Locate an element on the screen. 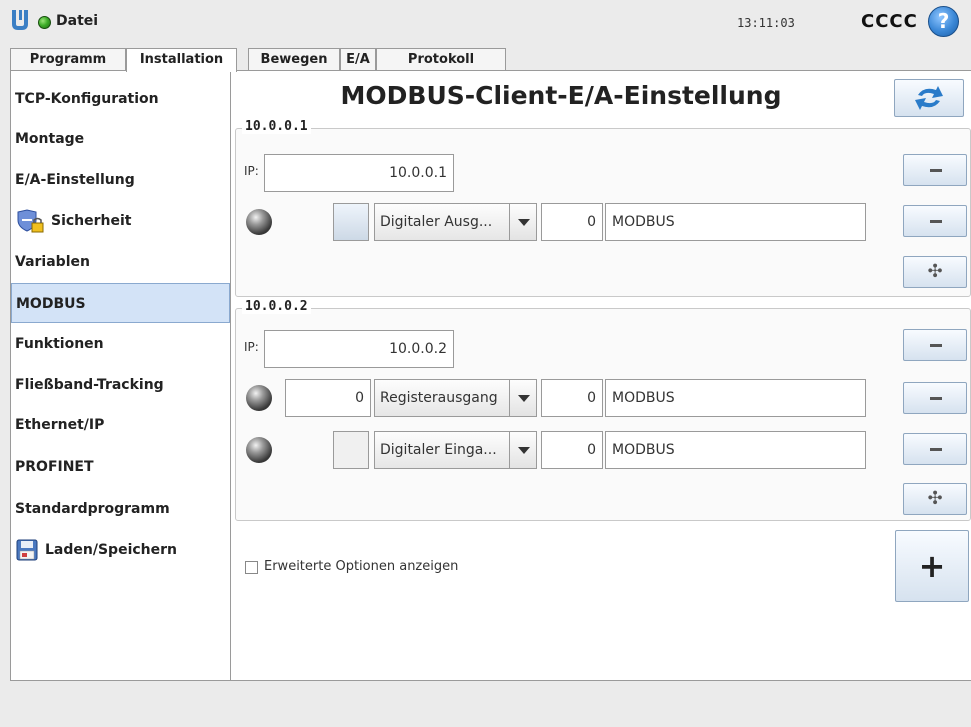 This screenshot has width=971, height=727. unit-name: 10.0.0.2 is located at coordinates (276, 306).